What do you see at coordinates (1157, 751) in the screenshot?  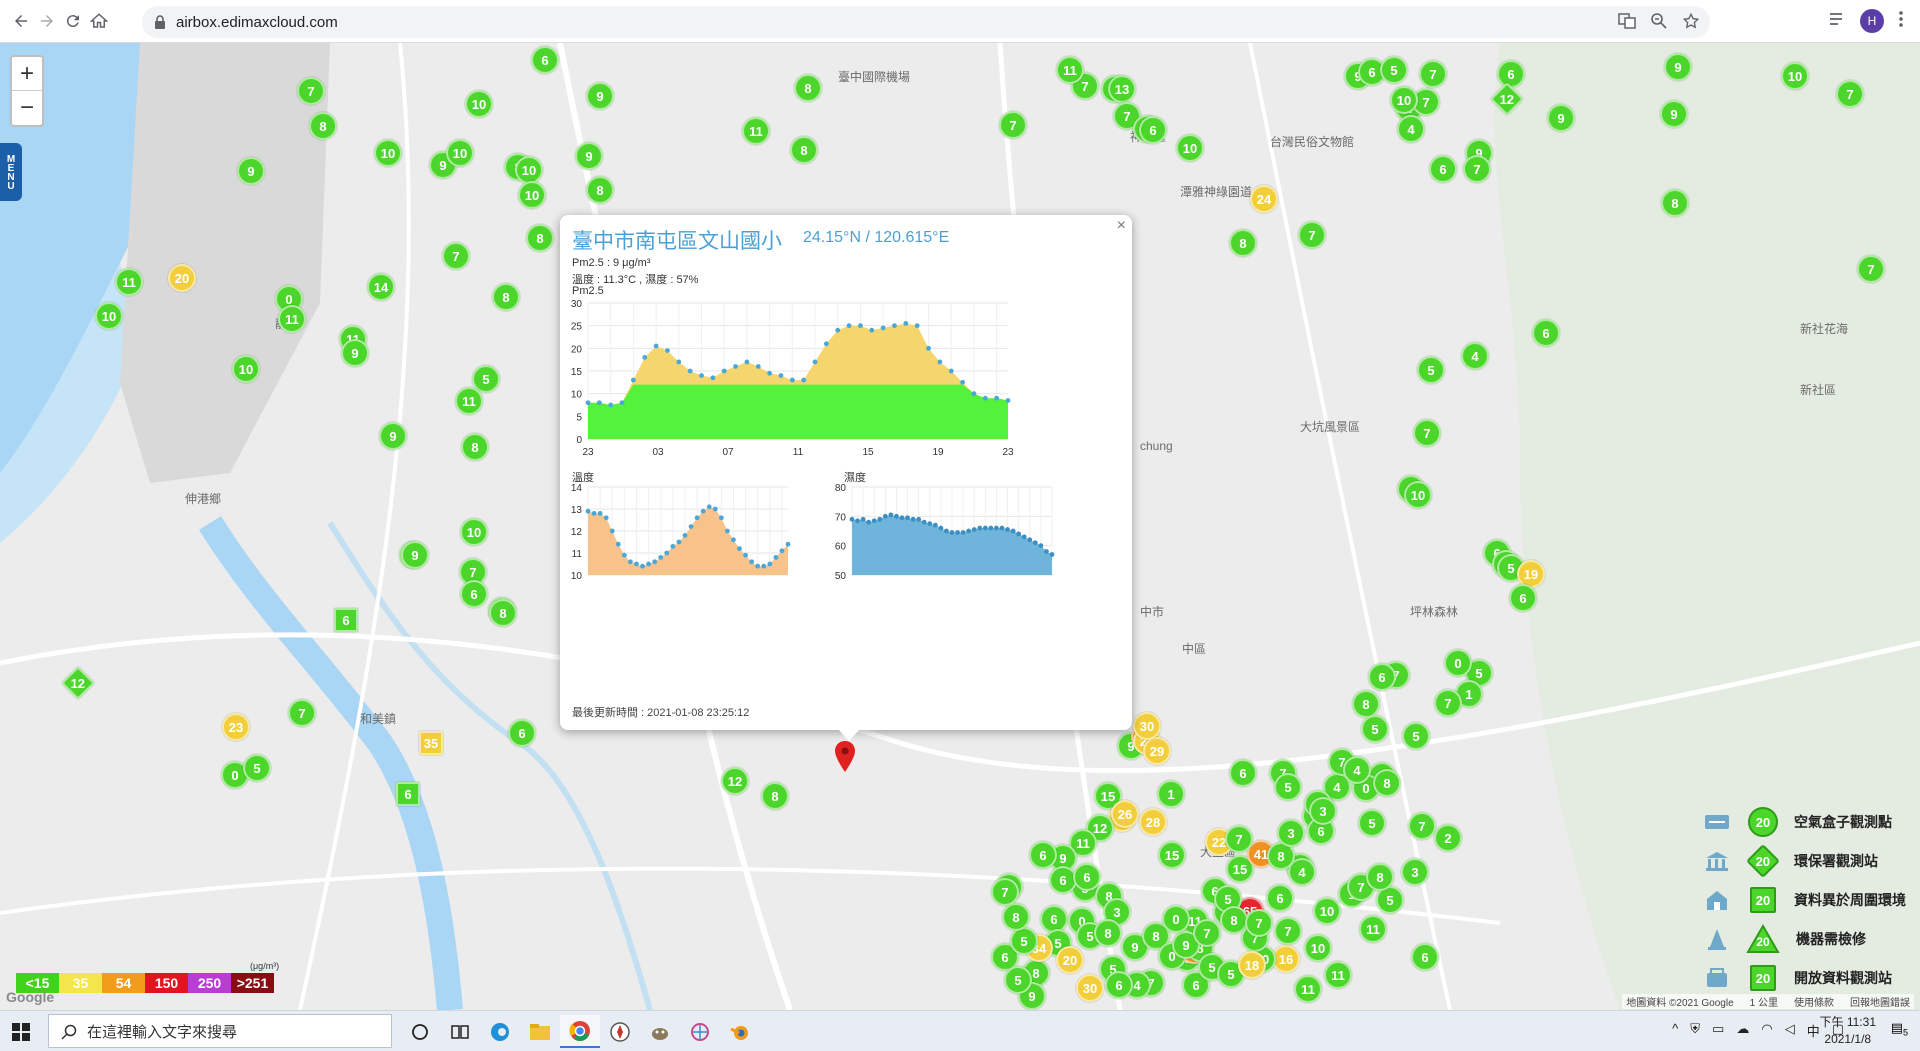 I see `station-marker: 29` at bounding box center [1157, 751].